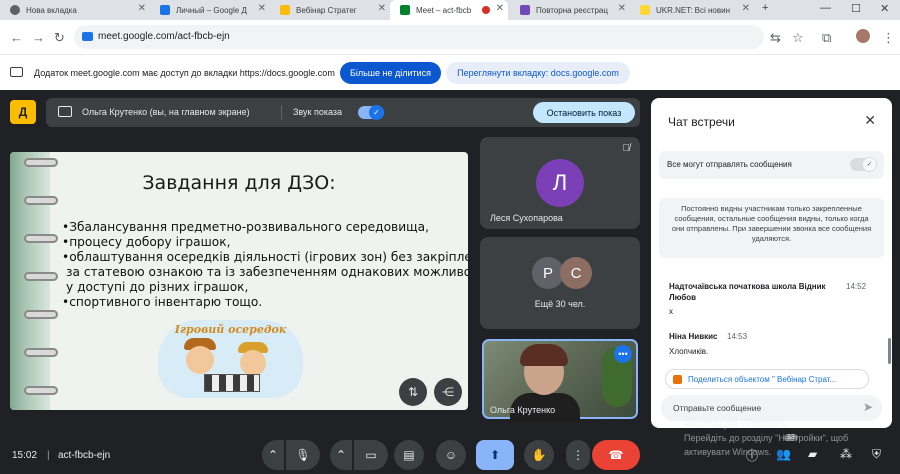  Describe the element at coordinates (826, 38) in the screenshot. I see `extensions-icon: ⧉` at that location.